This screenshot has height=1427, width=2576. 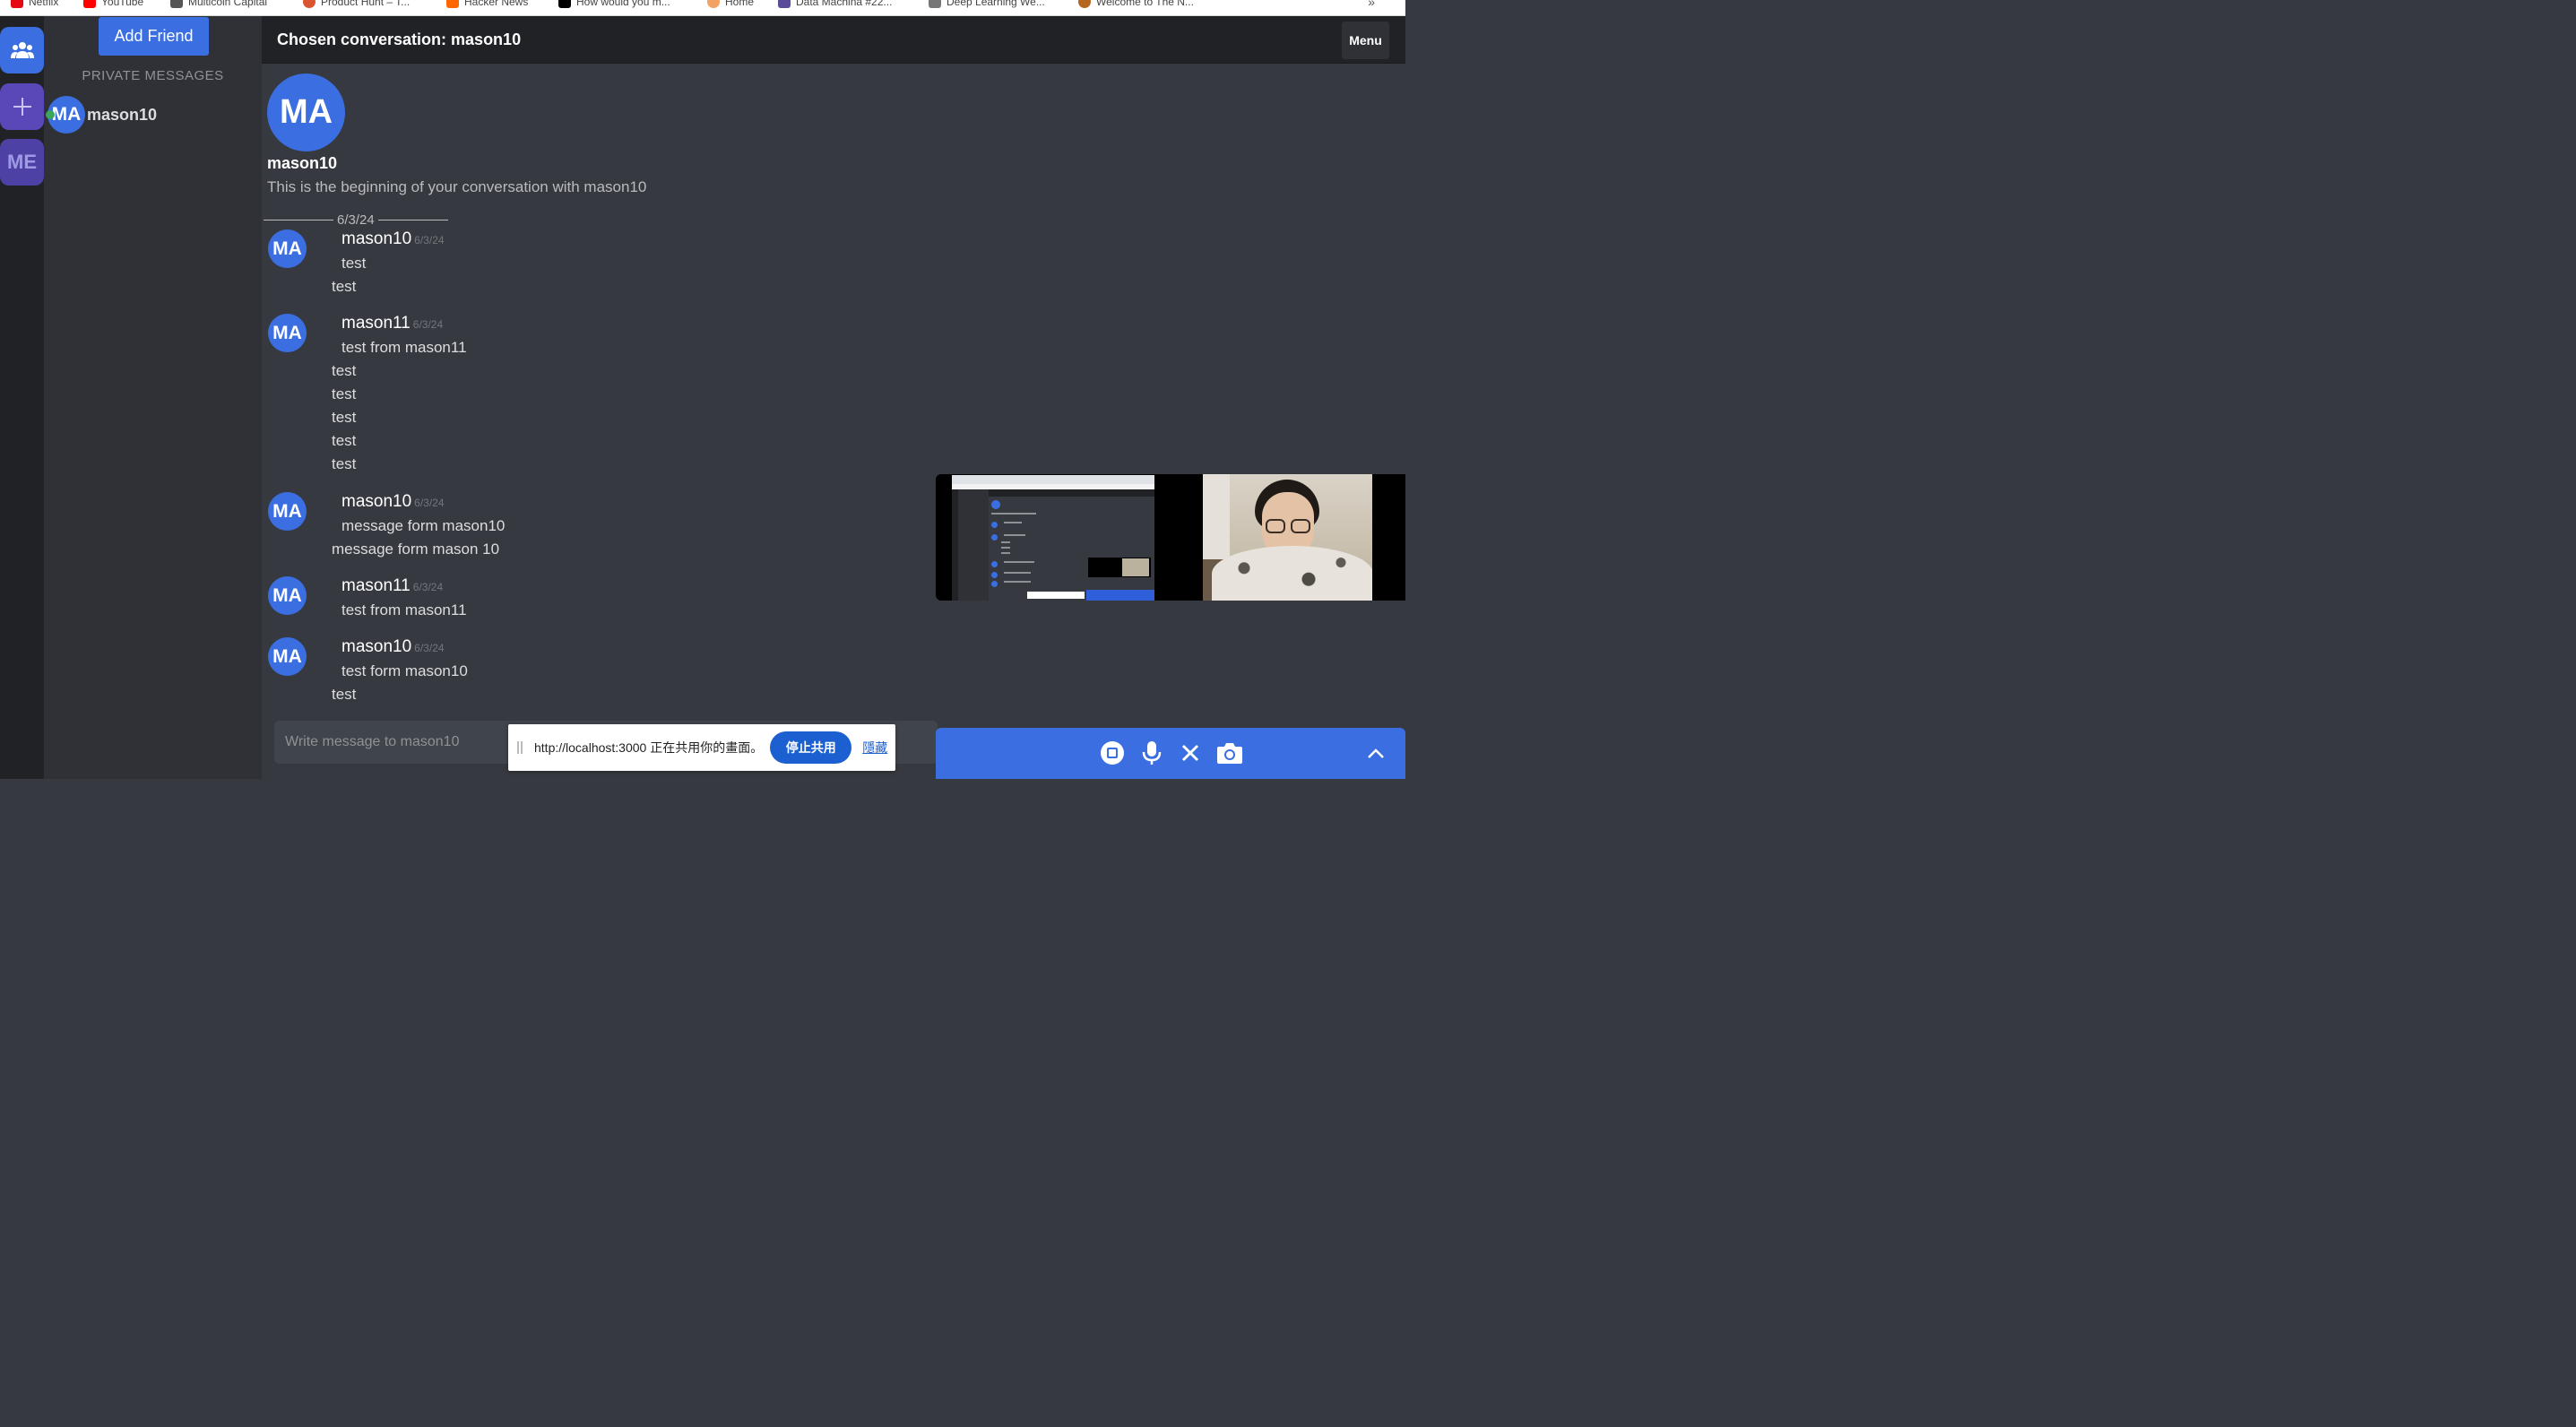 What do you see at coordinates (649, 747) in the screenshot?
I see `screen-share-text: http://localhost:3000 正在共用你的畫面。` at bounding box center [649, 747].